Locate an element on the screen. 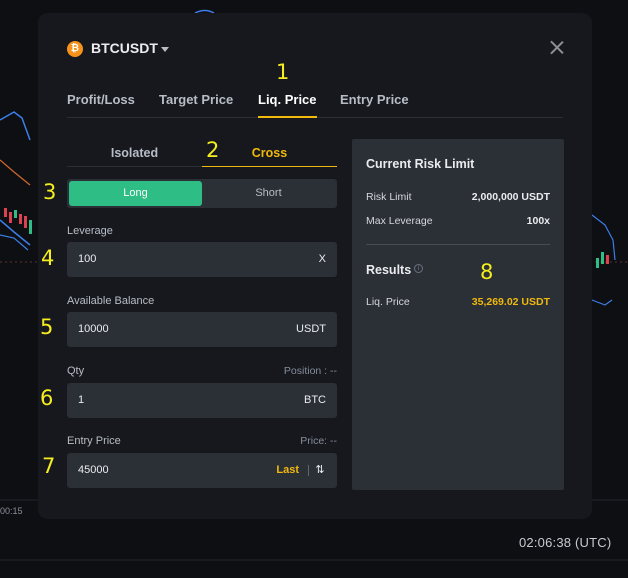  qty-value: 1 is located at coordinates (81, 400).